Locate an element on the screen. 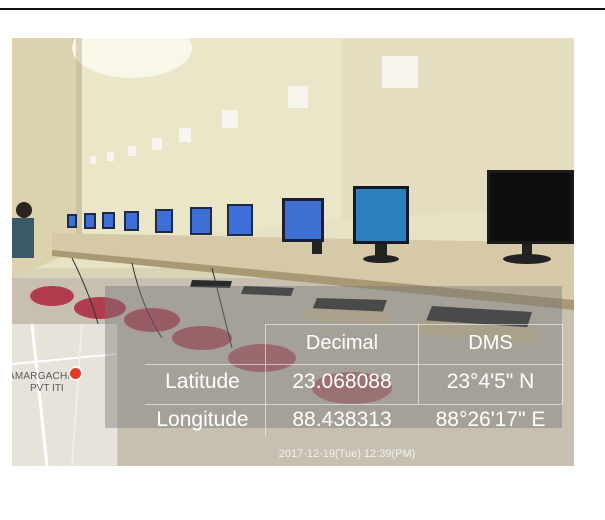 The image size is (605, 520). location-map-inset: AMARGACHI PVT ITI is located at coordinates (65, 395).